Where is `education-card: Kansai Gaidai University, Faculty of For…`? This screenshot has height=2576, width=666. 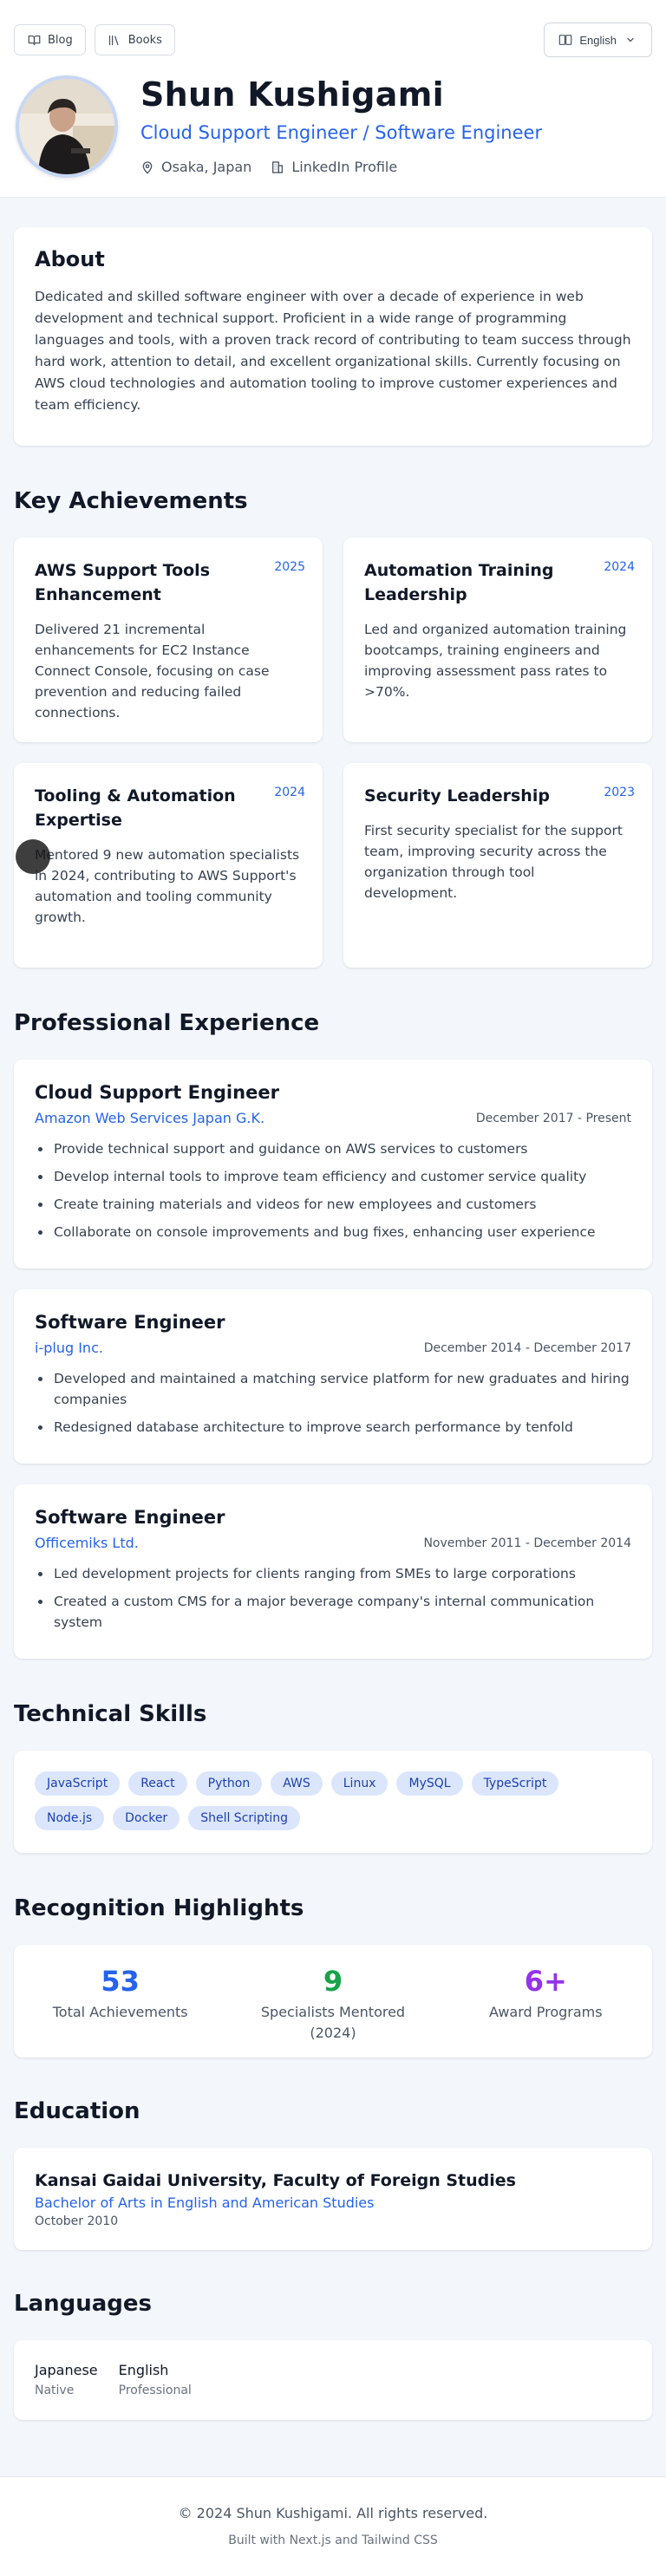 education-card: Kansai Gaidai University, Faculty of For… is located at coordinates (333, 2199).